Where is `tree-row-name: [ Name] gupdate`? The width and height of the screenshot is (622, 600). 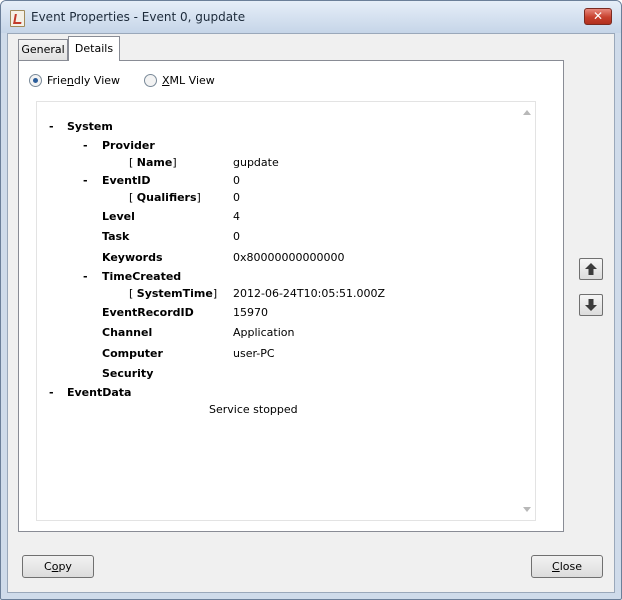 tree-row-name: [ Name] gupdate is located at coordinates (277, 163).